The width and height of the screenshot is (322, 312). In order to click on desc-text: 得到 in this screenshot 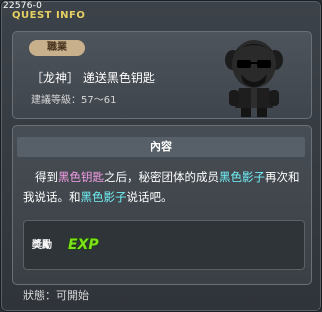, I will do `click(46, 177)`.